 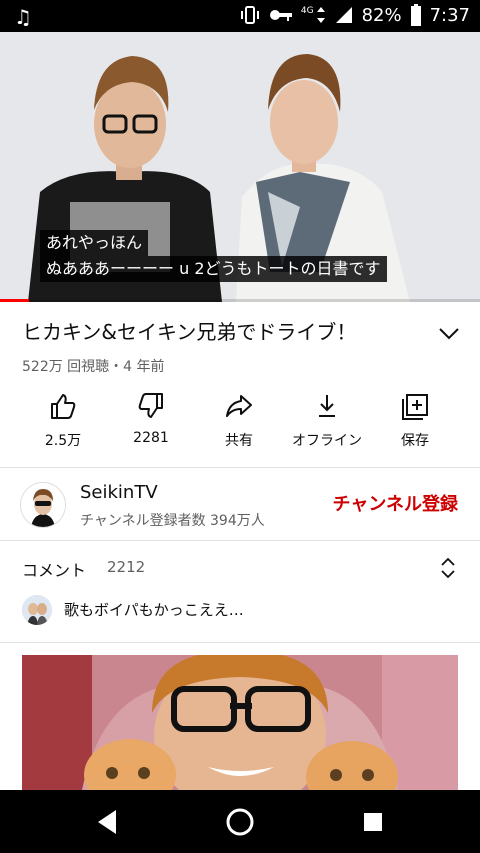 I want to click on status-bar: ♫ 4G 82% 7:37, so click(x=240, y=16).